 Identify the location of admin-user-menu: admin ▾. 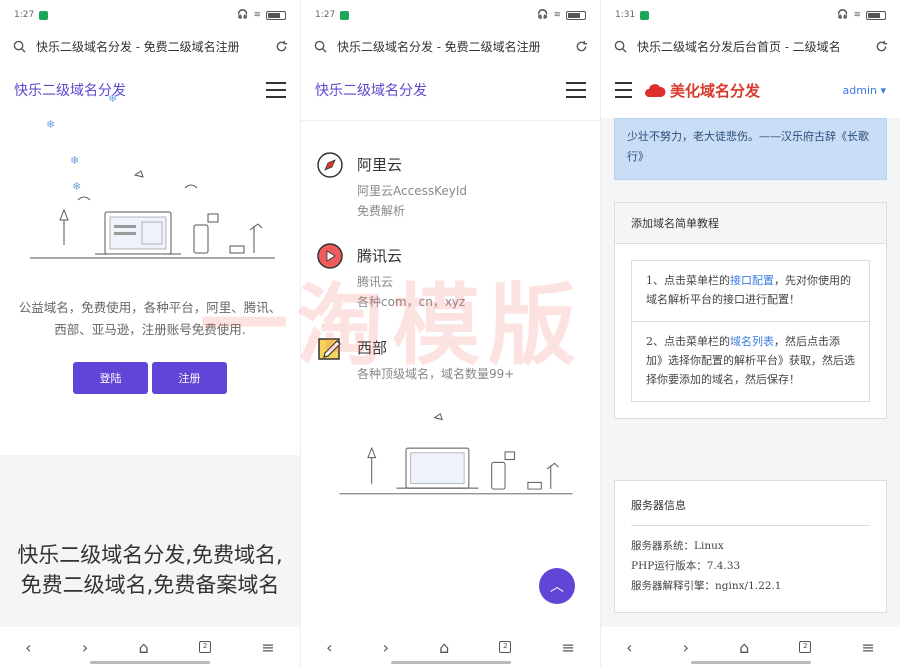
(865, 90).